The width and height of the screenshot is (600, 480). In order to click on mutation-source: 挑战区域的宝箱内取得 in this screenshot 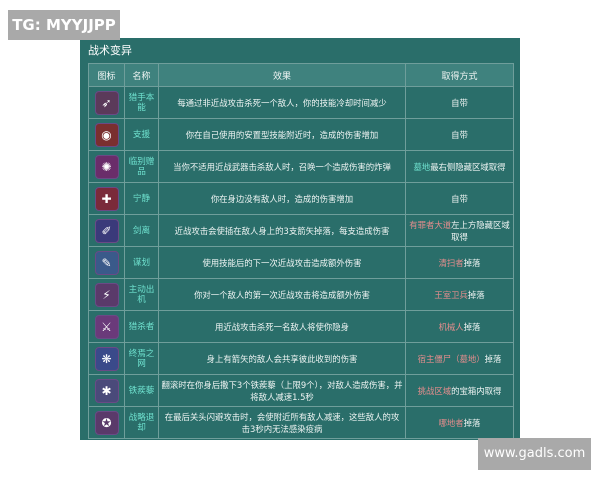, I will do `click(459, 390)`.